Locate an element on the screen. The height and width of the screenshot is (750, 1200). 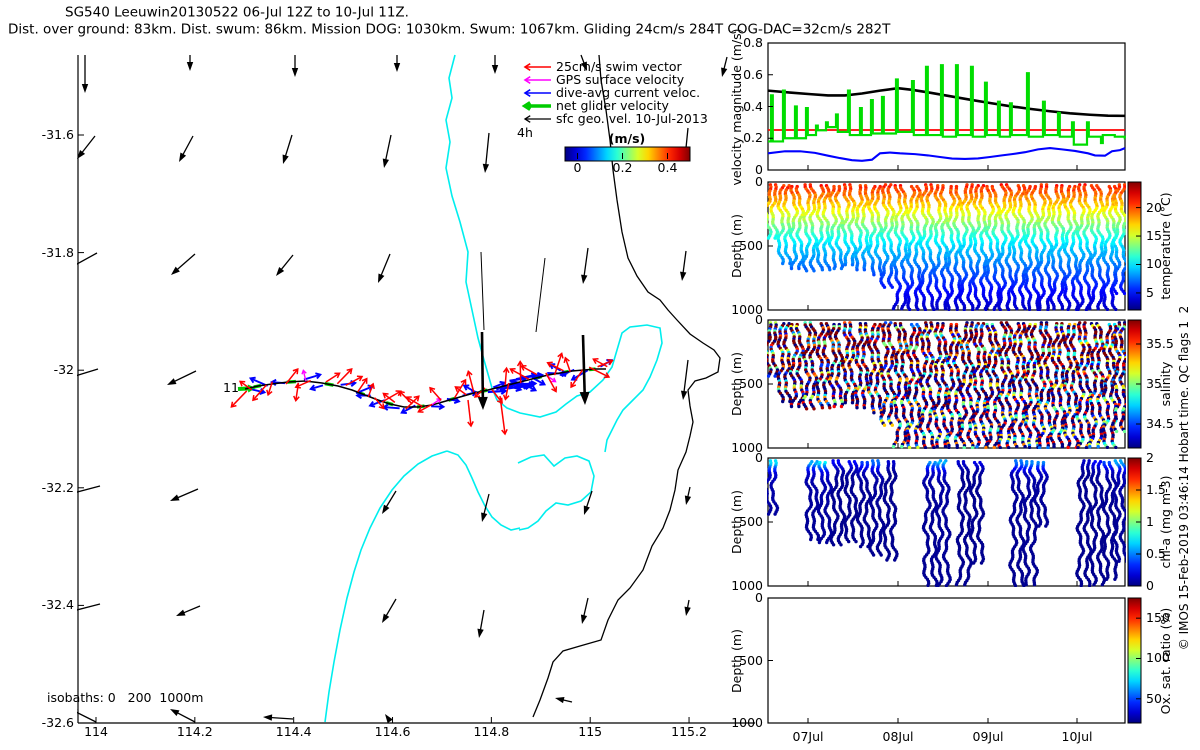
salinity-cbar-label: salinity is located at coordinates (1165, 384).